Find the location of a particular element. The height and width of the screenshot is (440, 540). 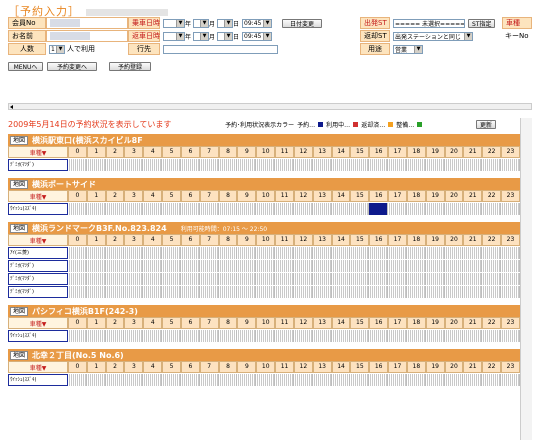

scroll-left-arrow-icon is located at coordinates (11, 107).